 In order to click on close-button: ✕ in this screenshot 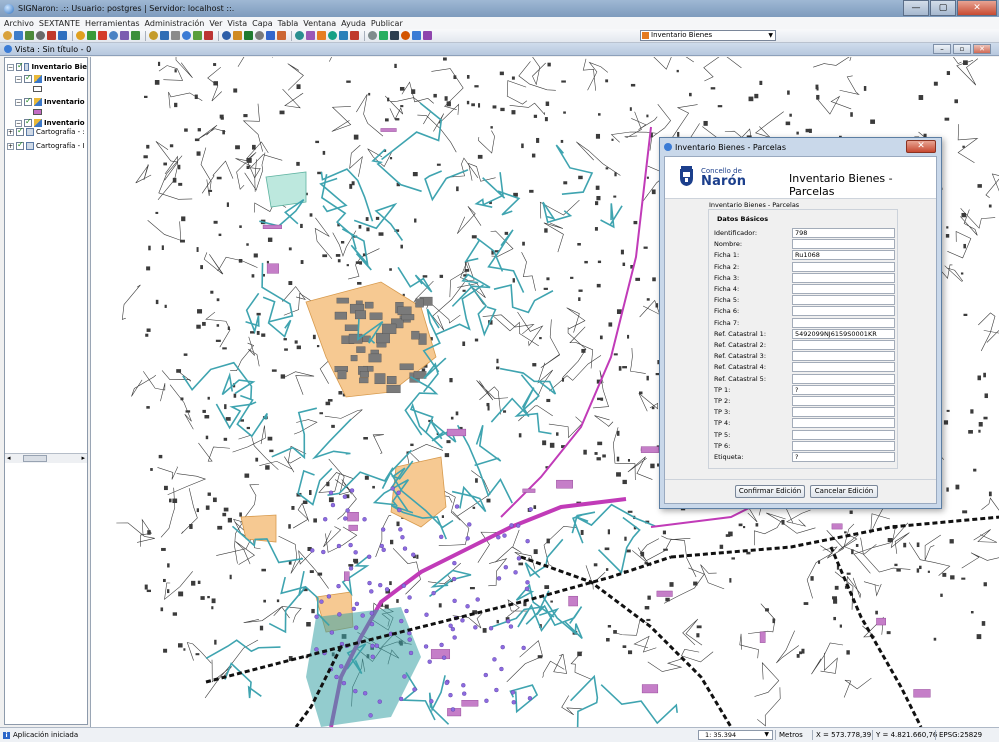, I will do `click(977, 8)`.